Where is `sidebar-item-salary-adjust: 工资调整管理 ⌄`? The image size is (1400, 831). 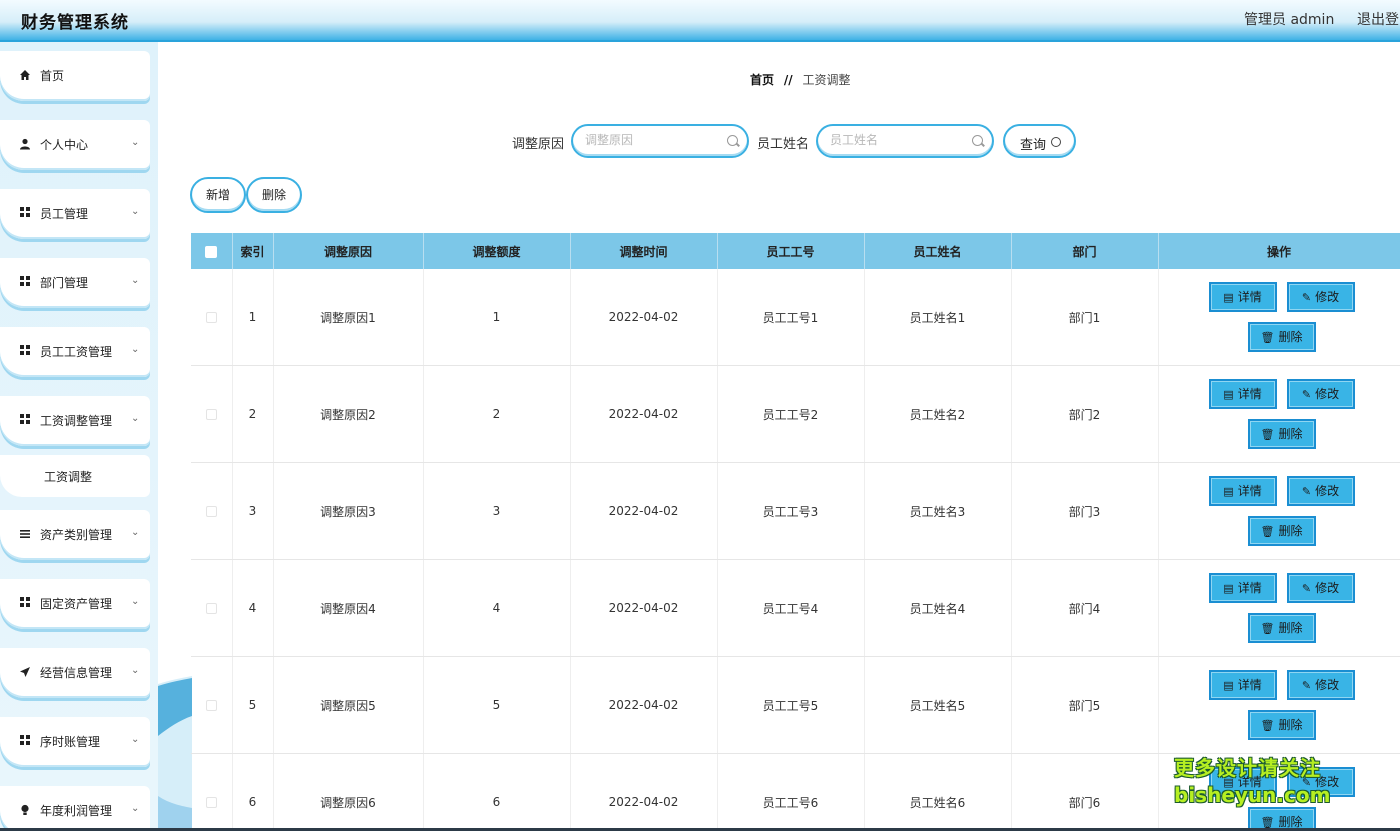
sidebar-item-salary-adjust: 工资调整管理 ⌄ is located at coordinates (75, 421).